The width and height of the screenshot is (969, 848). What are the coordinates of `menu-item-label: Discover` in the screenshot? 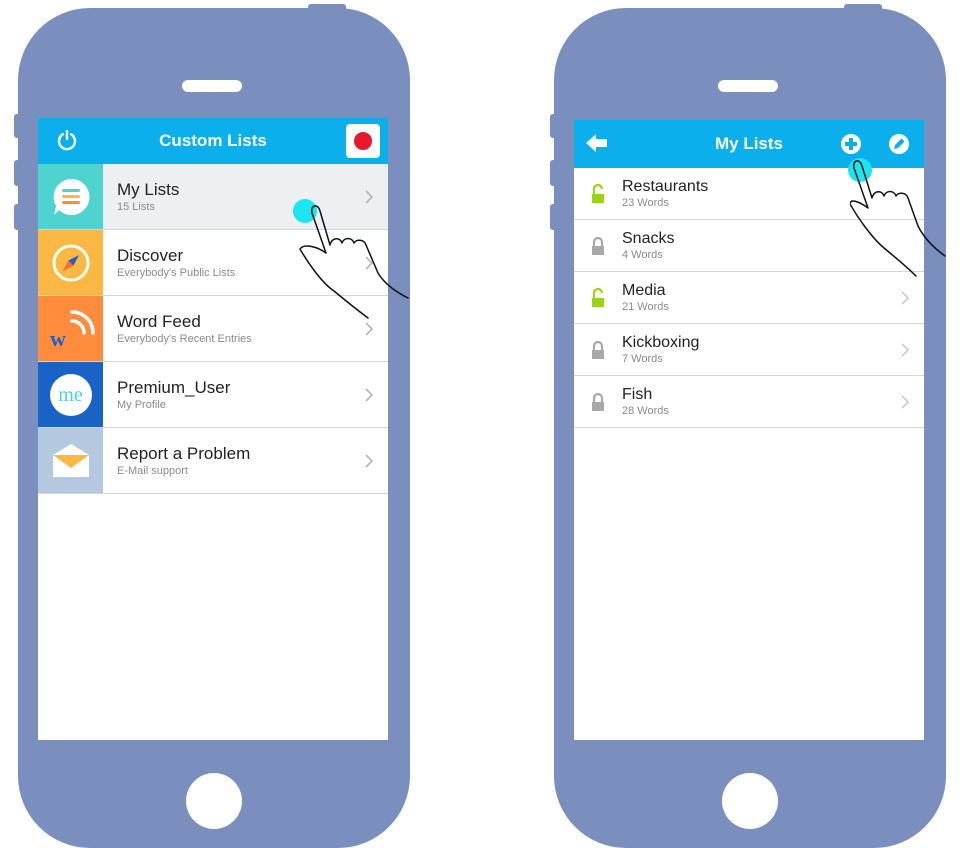 It's located at (150, 255).